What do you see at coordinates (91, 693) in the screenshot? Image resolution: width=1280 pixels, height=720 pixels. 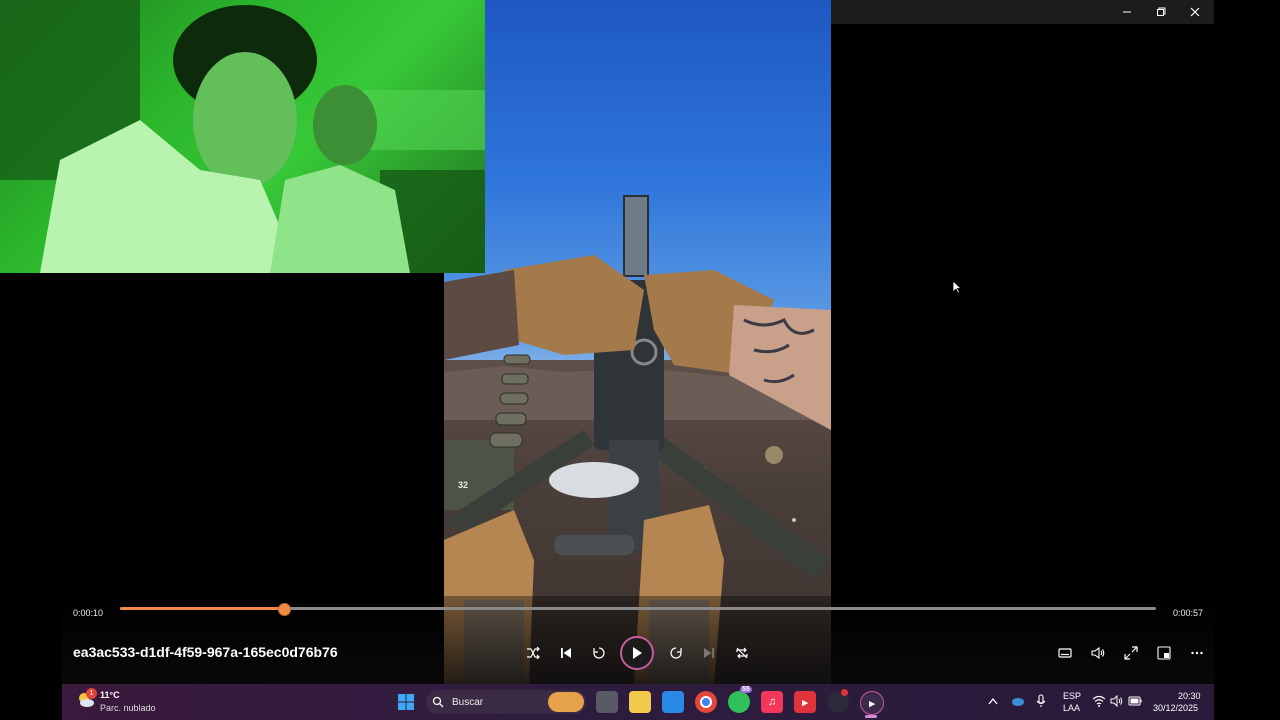 I see `weather-alert-badge: 1` at bounding box center [91, 693].